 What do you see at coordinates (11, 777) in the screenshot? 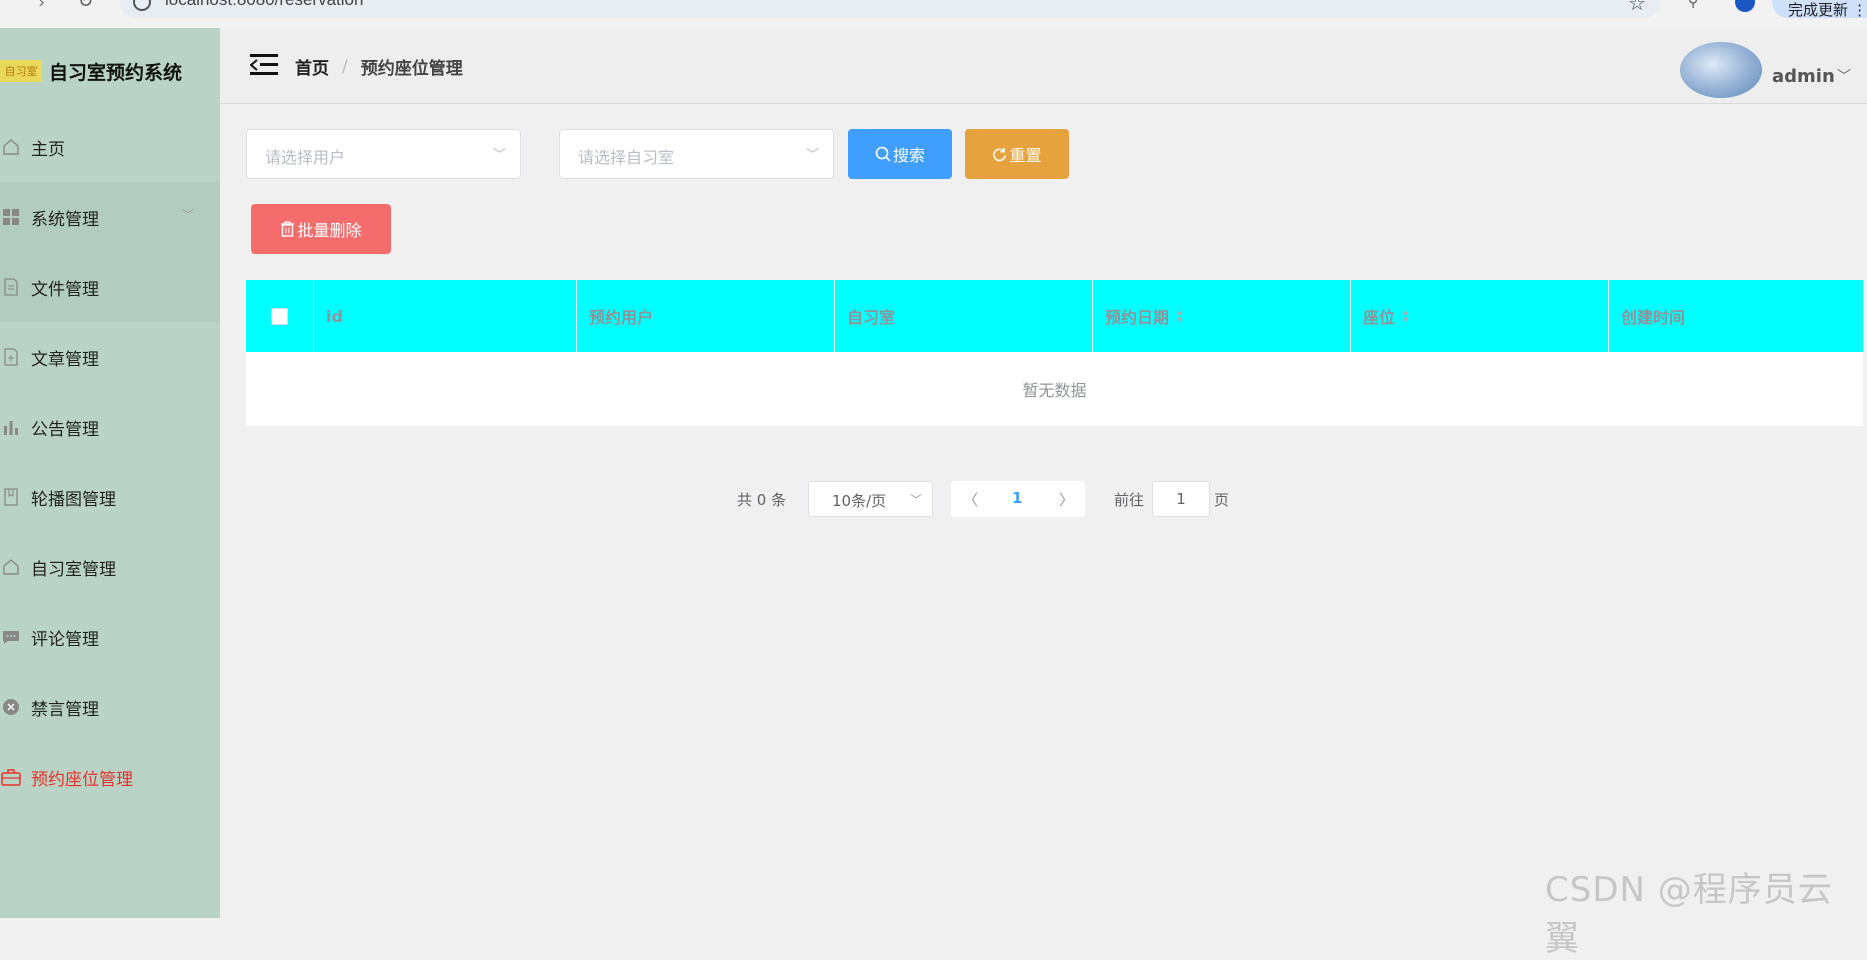
I see `briefcase-icon` at bounding box center [11, 777].